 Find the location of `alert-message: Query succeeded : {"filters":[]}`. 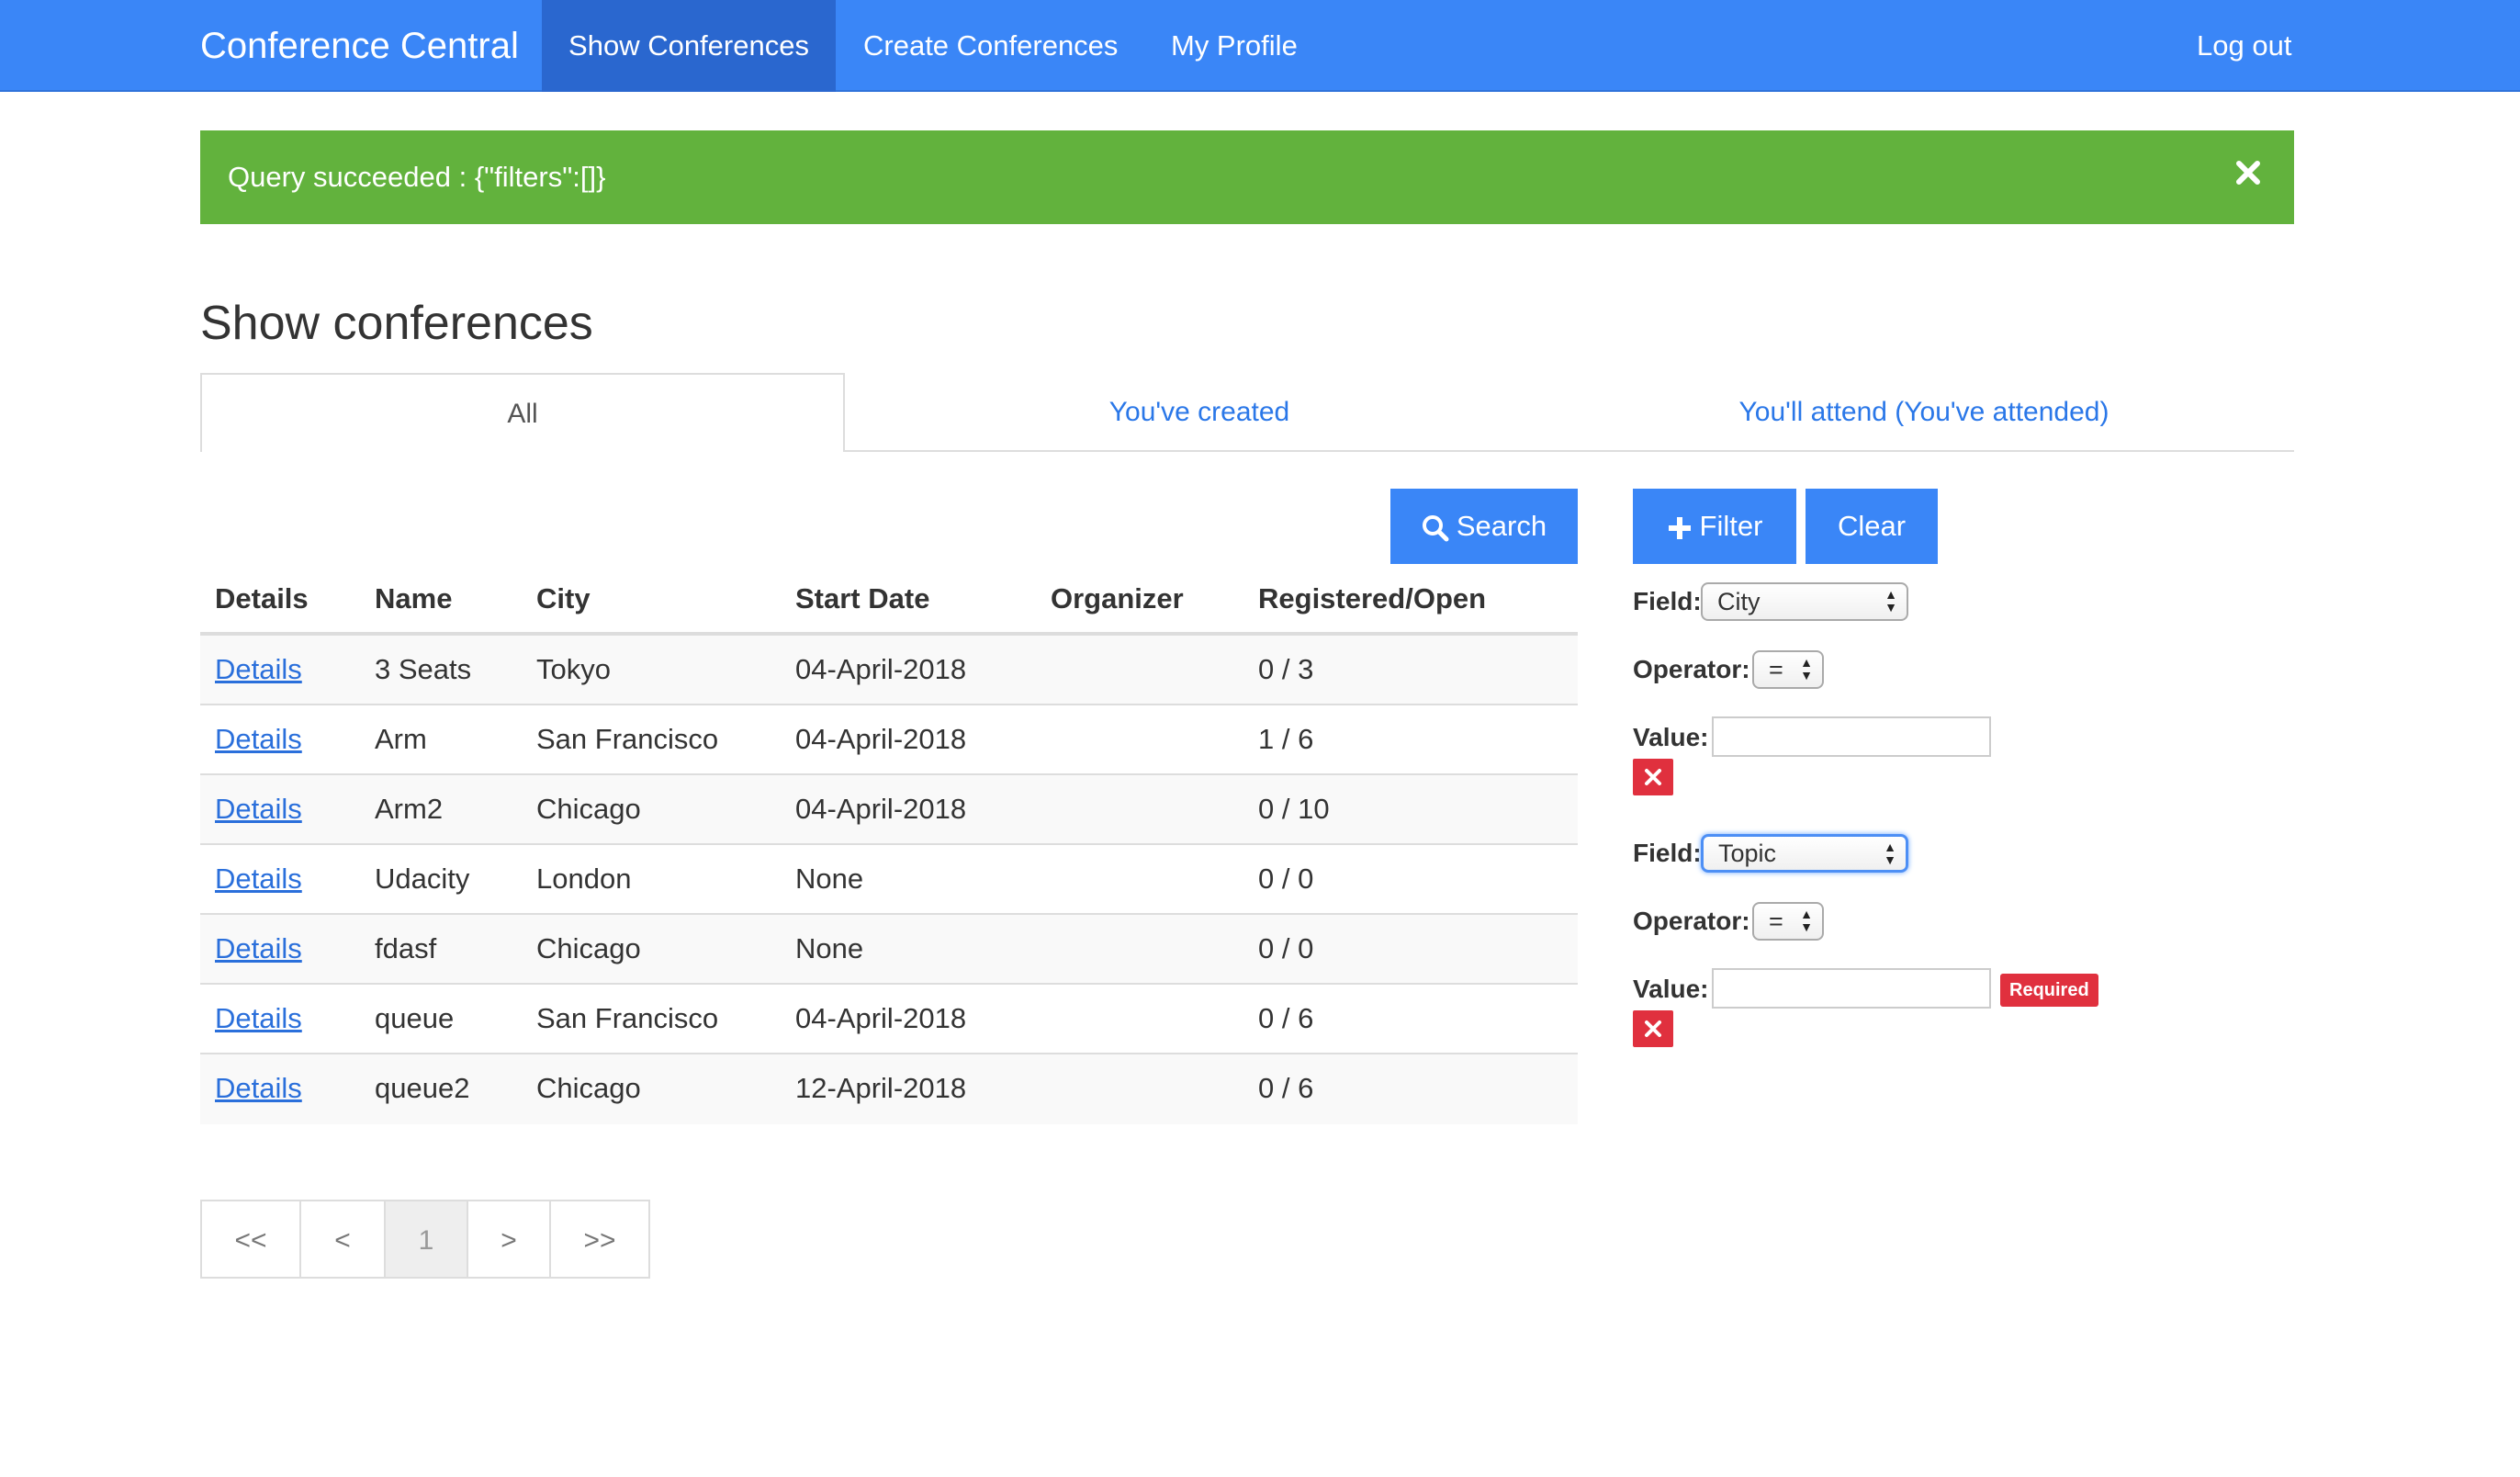

alert-message: Query succeeded : {"filters":[]} is located at coordinates (417, 177).